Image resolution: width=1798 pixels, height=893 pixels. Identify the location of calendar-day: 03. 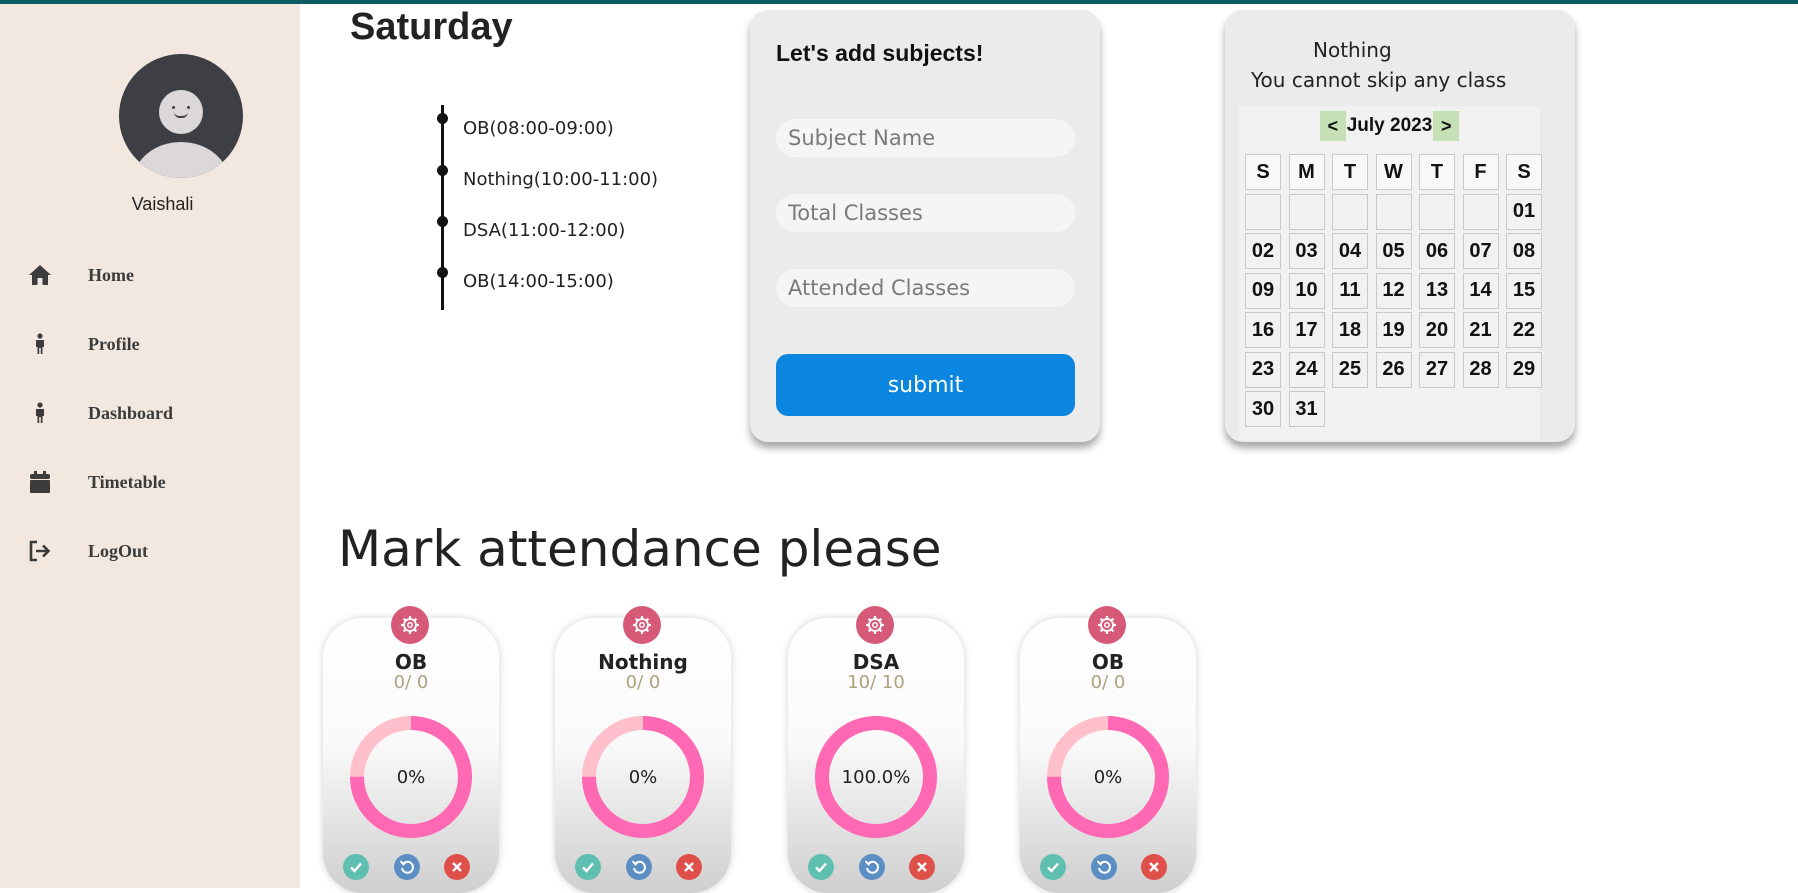
(1306, 251).